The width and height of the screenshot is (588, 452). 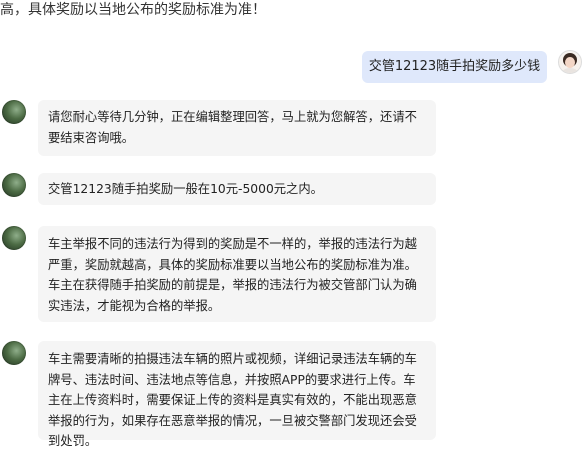 I want to click on bot-message-bubble: 交管12123随手拍奖励一般在10元-5000元之内。, so click(x=237, y=189).